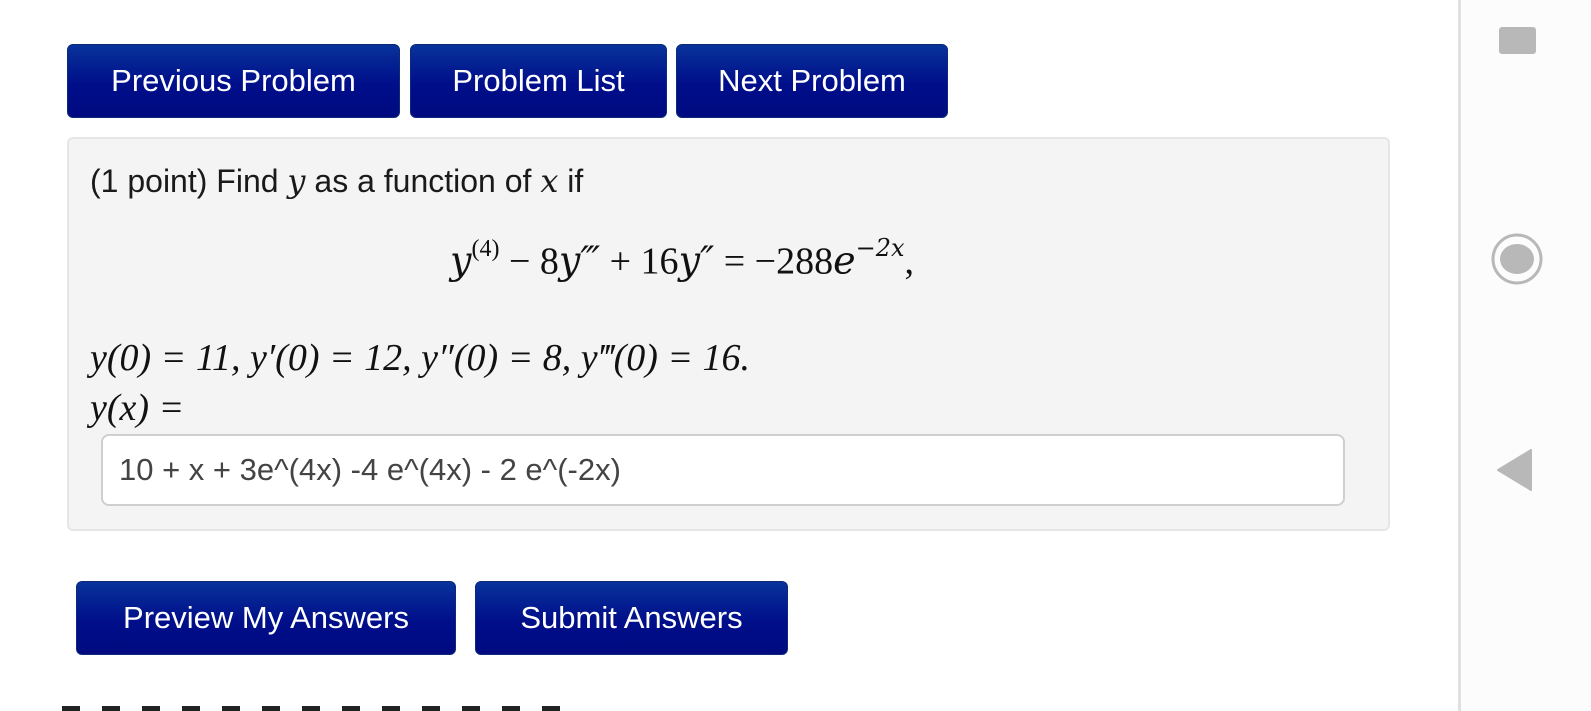 The width and height of the screenshot is (1591, 711). Describe the element at coordinates (529, 261) in the screenshot. I see `eq-minus-8: − 8` at that location.